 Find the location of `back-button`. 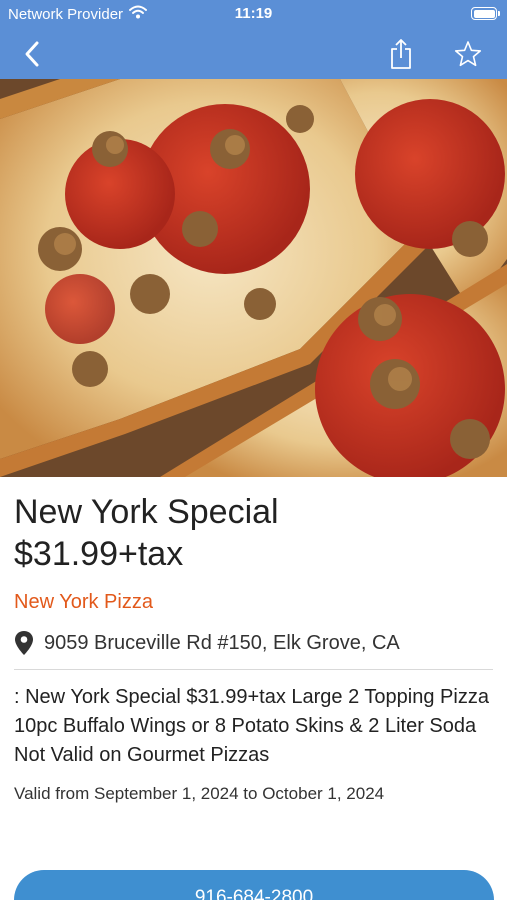

back-button is located at coordinates (32, 54).